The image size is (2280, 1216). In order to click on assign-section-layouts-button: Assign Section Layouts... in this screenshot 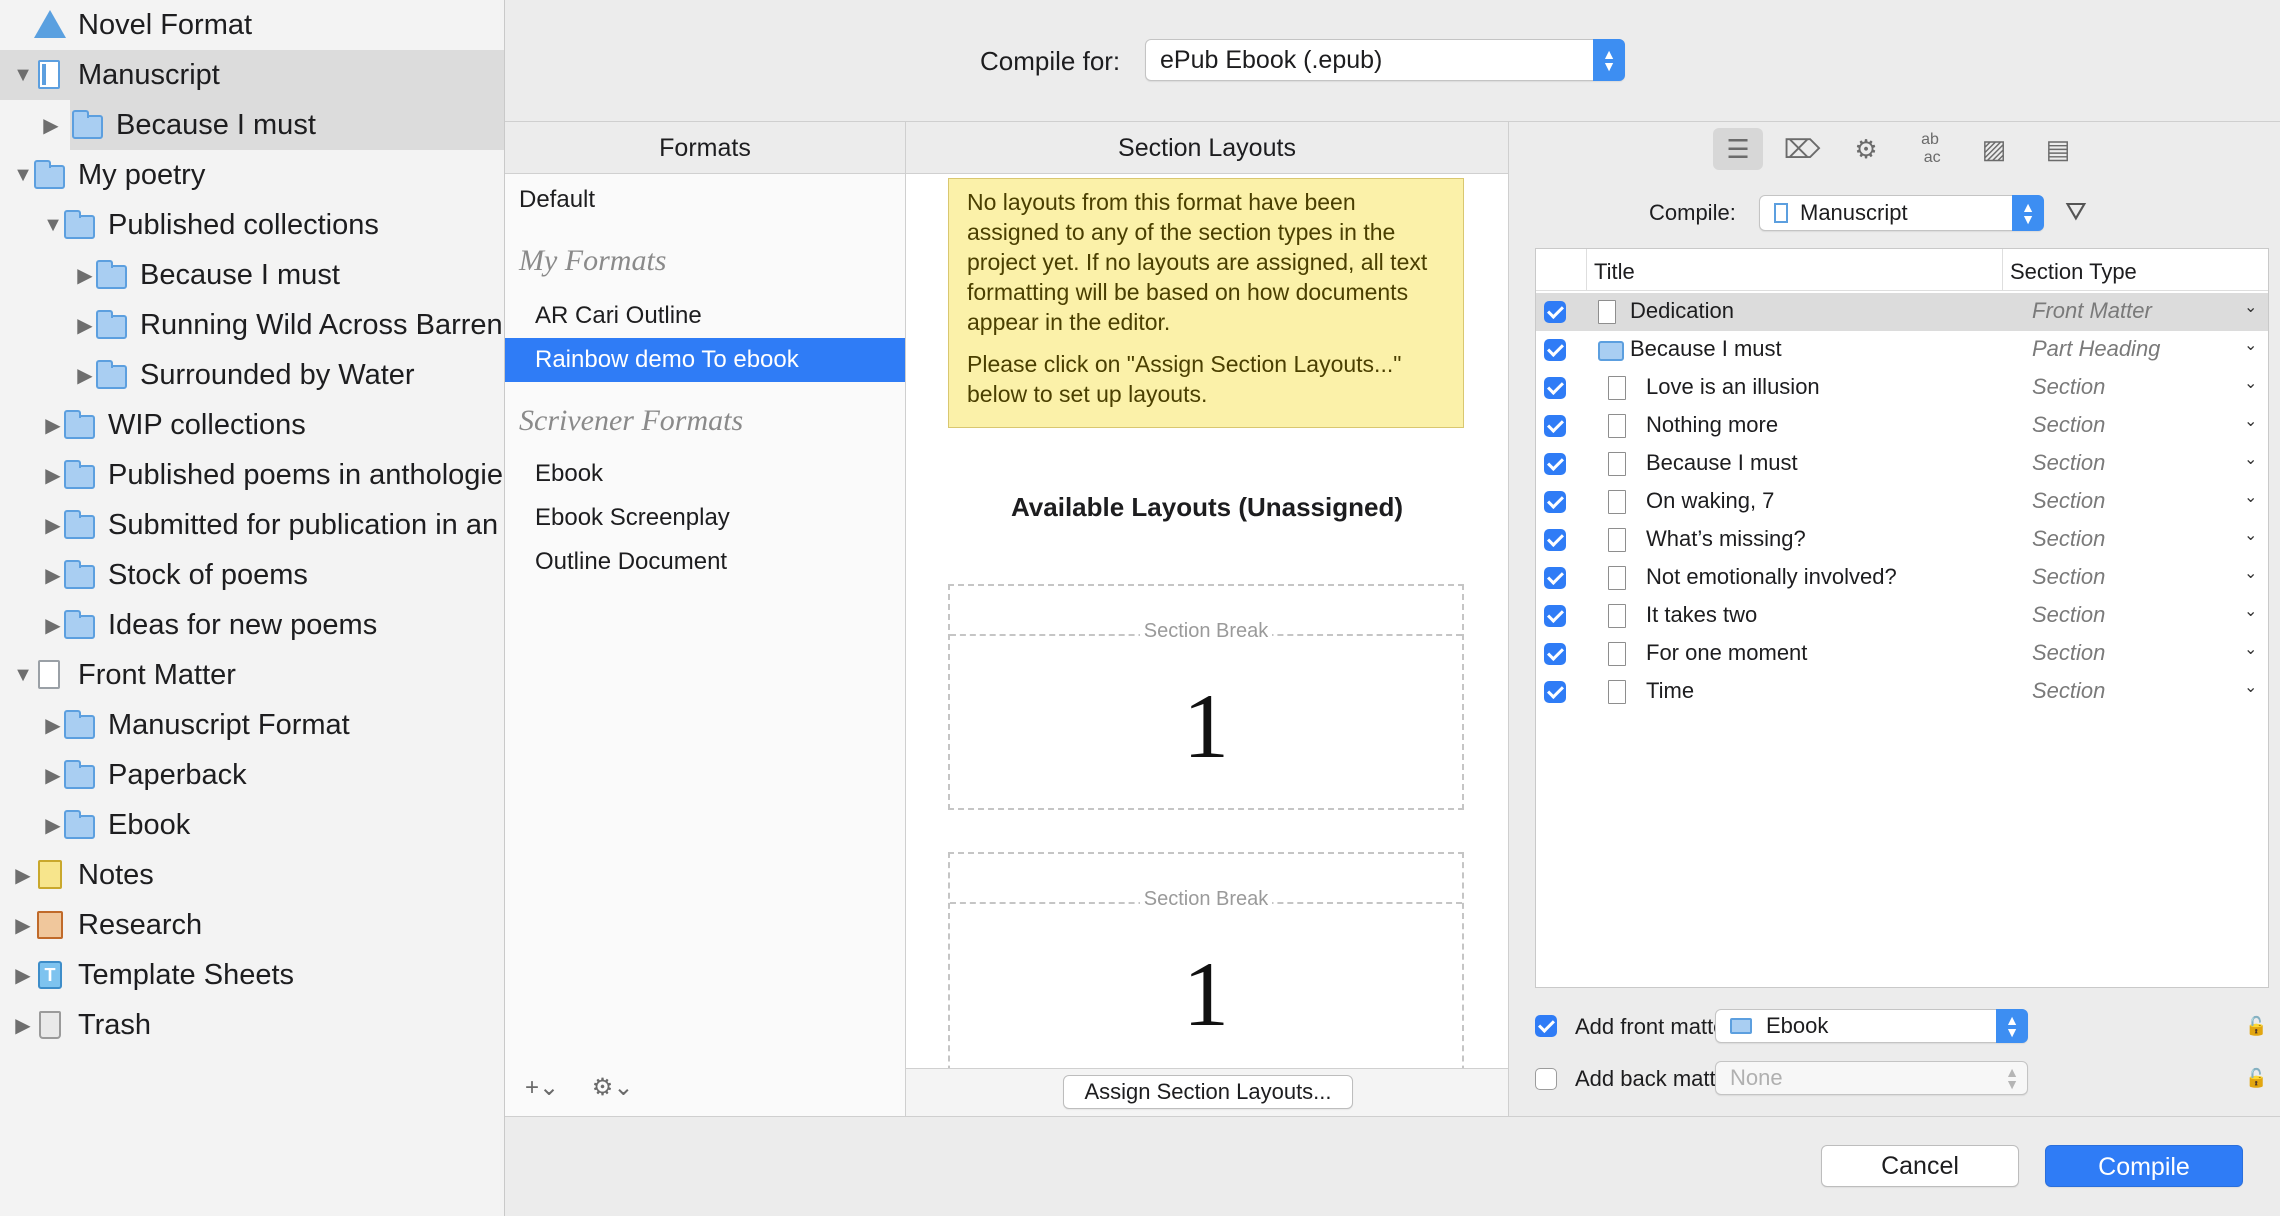, I will do `click(1208, 1092)`.